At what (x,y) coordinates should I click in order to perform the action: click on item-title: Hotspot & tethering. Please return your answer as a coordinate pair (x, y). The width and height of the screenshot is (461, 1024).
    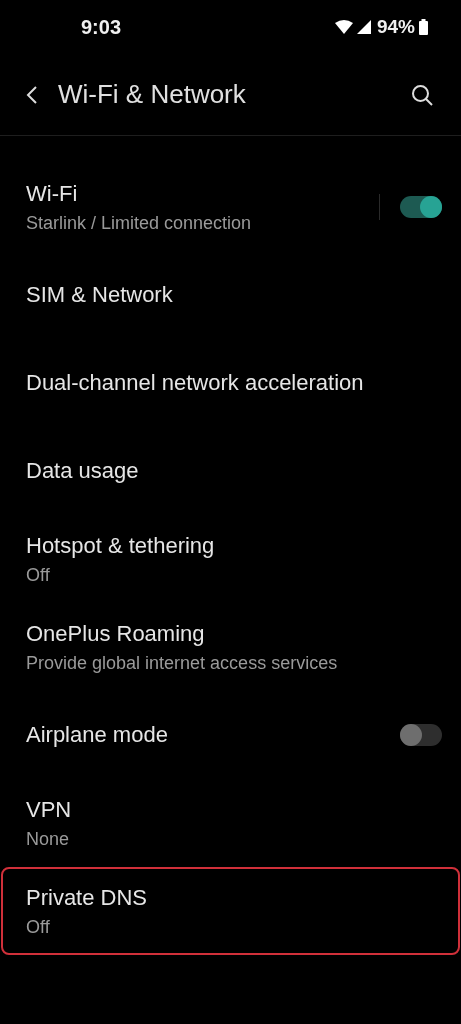
    Looking at the image, I should click on (121, 545).